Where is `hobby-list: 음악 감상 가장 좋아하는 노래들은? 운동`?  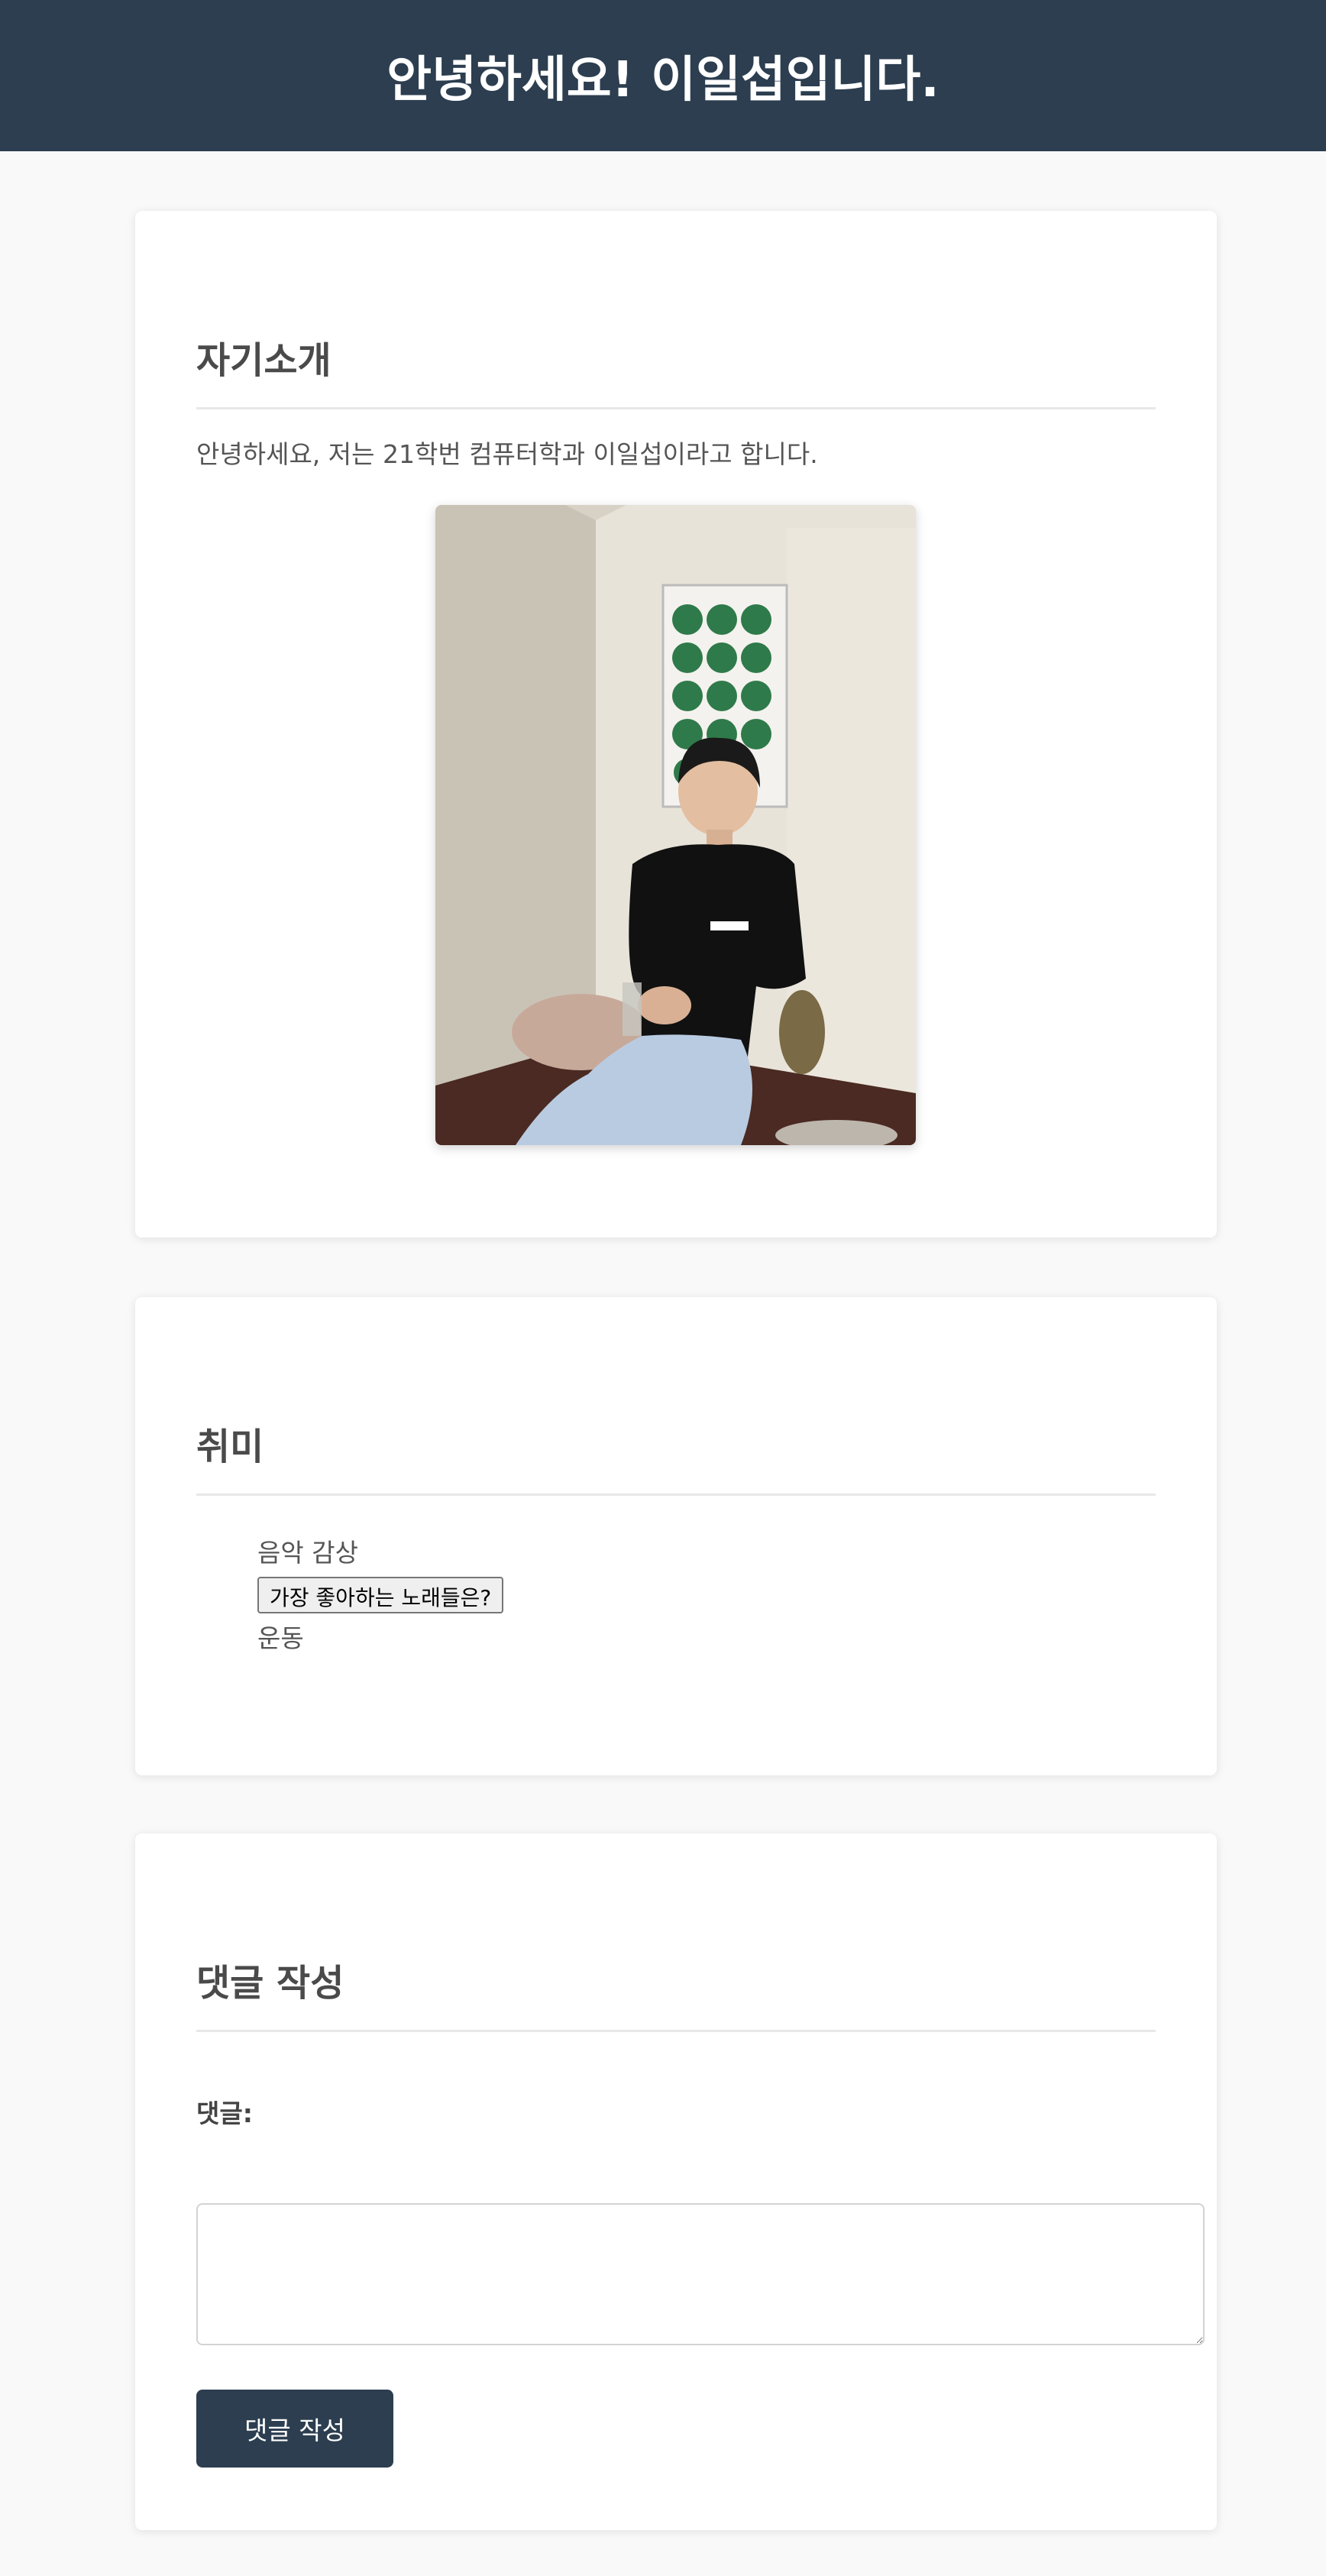 hobby-list: 음악 감상 가장 좋아하는 노래들은? 운동 is located at coordinates (380, 1596).